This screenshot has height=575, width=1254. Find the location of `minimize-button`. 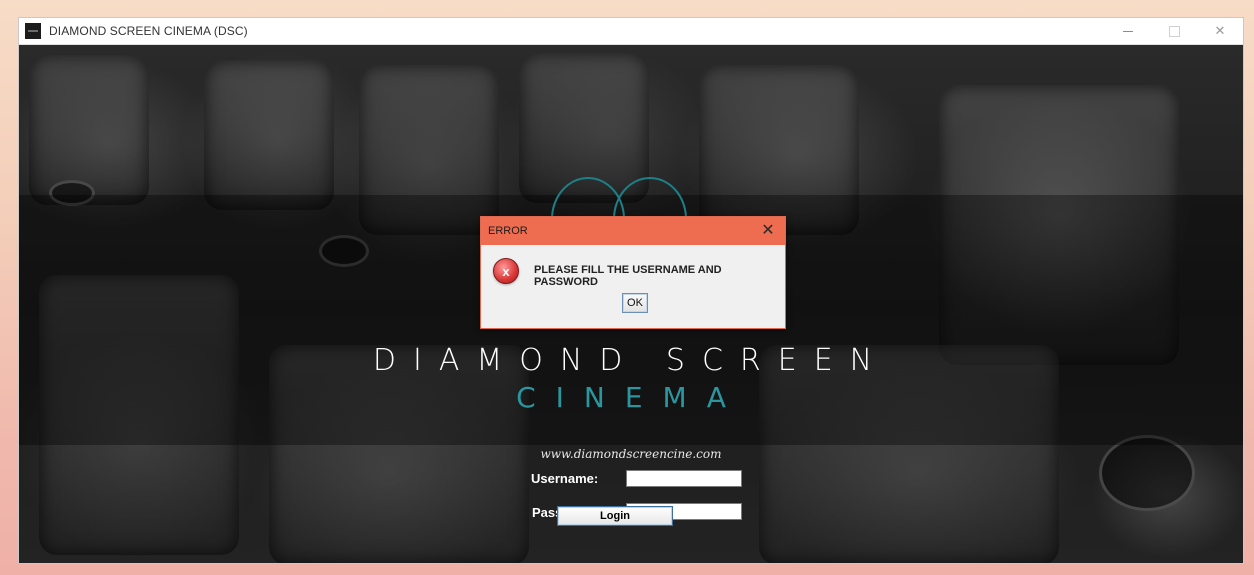

minimize-button is located at coordinates (1128, 31).